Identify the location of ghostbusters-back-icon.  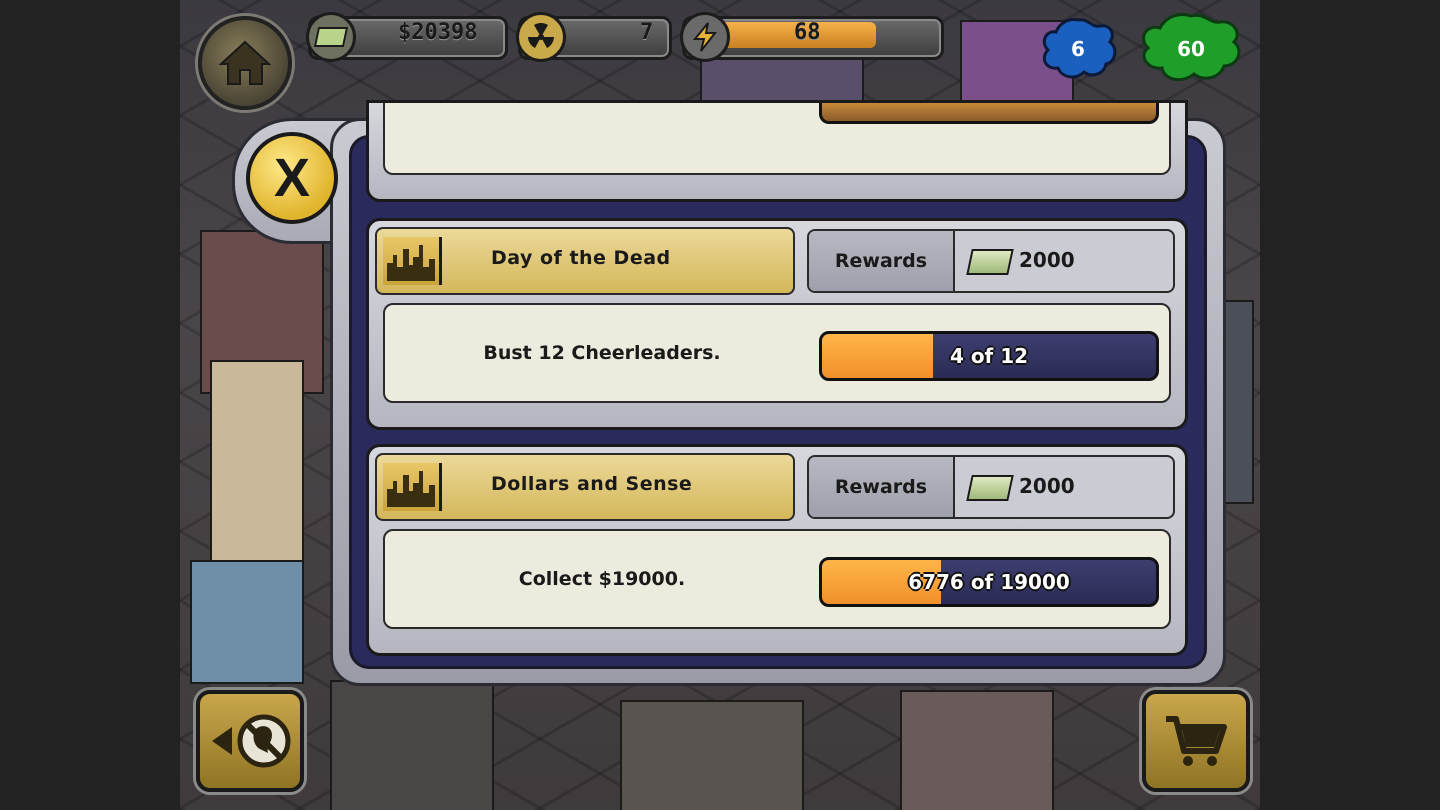
(251, 741).